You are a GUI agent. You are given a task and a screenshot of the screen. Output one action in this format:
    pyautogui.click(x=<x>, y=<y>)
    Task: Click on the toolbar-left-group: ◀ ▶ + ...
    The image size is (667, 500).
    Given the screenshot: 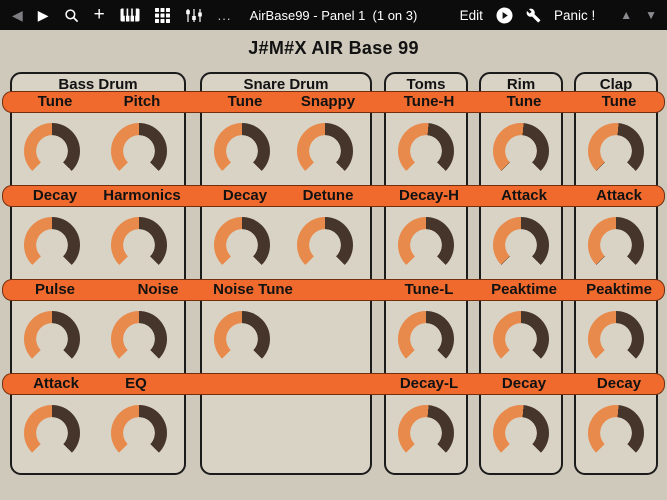 What is the action you would take?
    pyautogui.click(x=116, y=14)
    